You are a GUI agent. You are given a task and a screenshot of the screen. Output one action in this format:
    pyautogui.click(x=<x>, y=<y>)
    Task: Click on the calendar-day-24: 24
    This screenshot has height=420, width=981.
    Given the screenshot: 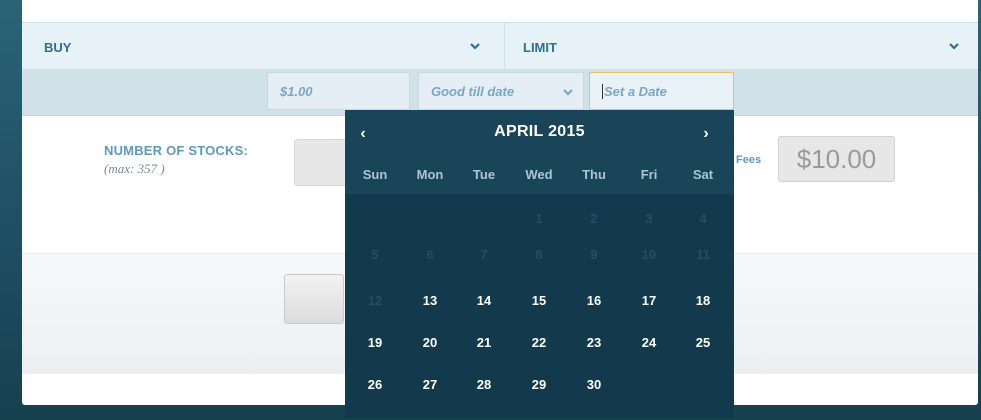 What is the action you would take?
    pyautogui.click(x=649, y=343)
    